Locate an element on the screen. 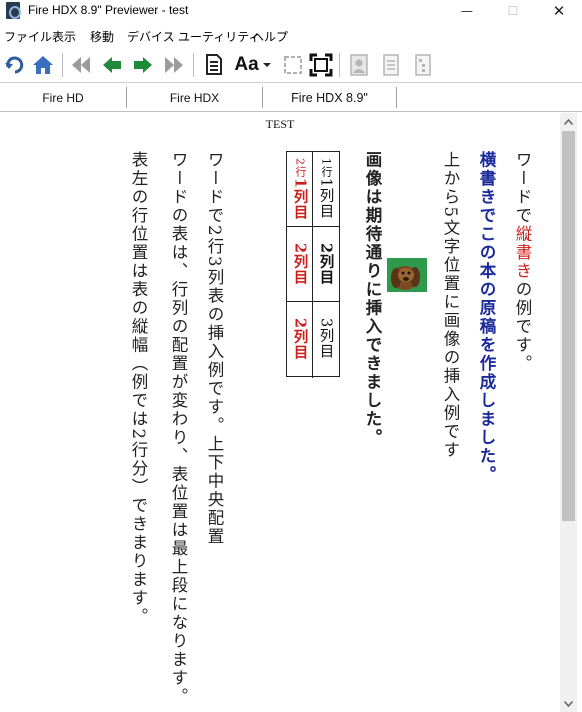 The image size is (582, 712). close-icon: ✕ is located at coordinates (559, 11).